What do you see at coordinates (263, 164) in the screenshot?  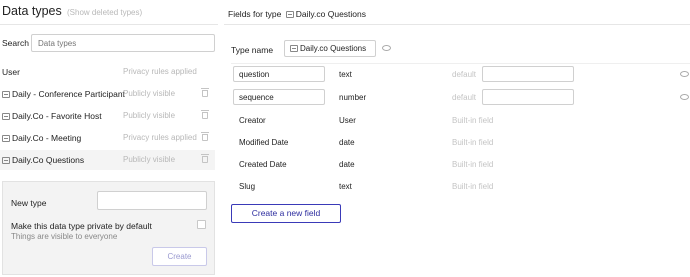 I see `builtin-field-name: Created Date` at bounding box center [263, 164].